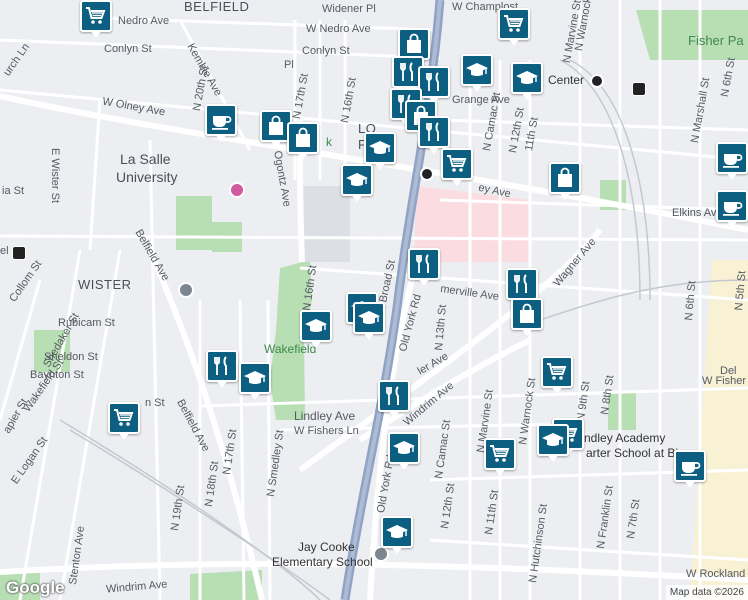  What do you see at coordinates (329, 142) in the screenshot?
I see `place-label-park: k` at bounding box center [329, 142].